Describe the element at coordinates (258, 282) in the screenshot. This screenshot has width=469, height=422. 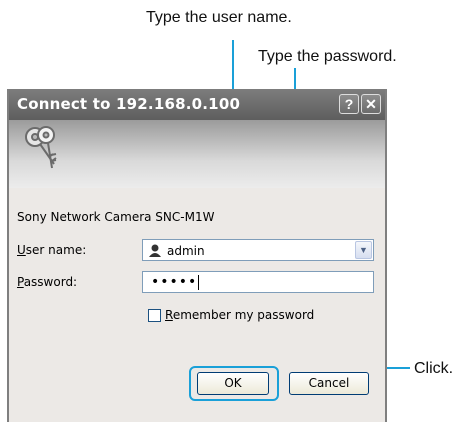
I see `password-field: •••••` at that location.